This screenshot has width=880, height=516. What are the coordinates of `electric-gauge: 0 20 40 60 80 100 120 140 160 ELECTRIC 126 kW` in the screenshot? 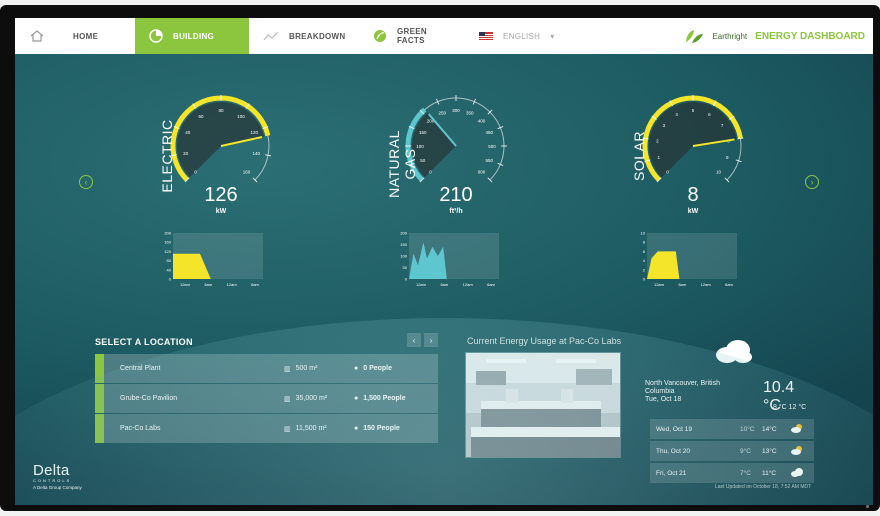 It's located at (210, 163).